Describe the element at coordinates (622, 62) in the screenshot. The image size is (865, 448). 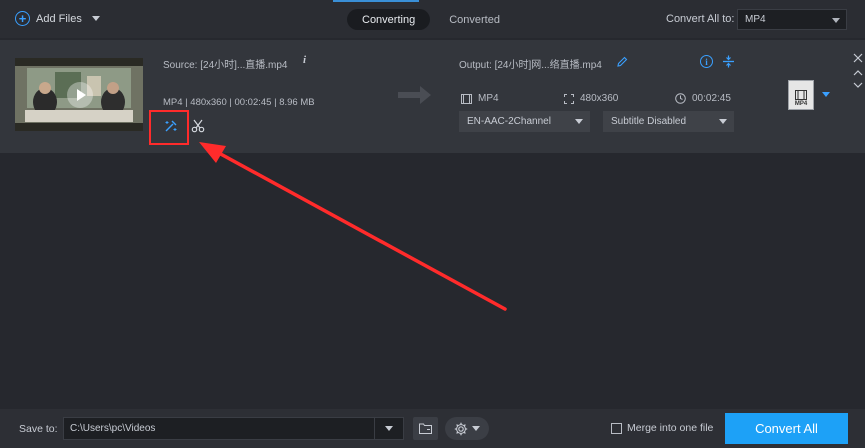
I see `edit-pencil-icon` at that location.